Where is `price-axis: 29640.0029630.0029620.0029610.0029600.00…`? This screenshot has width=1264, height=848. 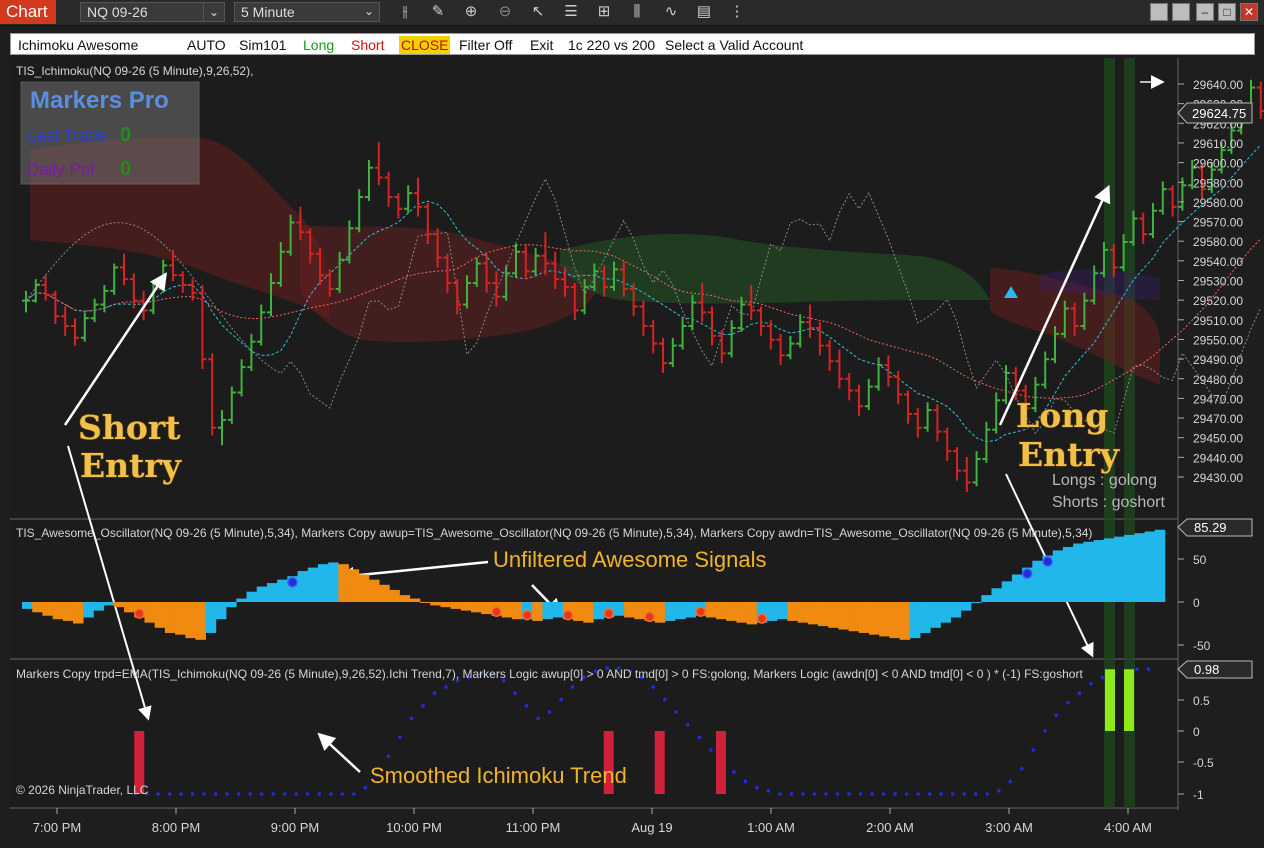
price-axis: 29640.0029630.0029620.0029610.0029600.00… is located at coordinates (1210, 281).